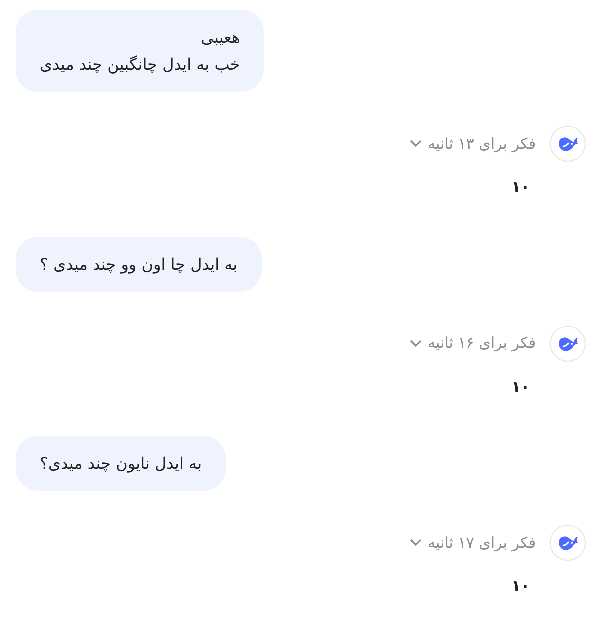  What do you see at coordinates (121, 463) in the screenshot?
I see `user-message-bubble: به ایدل نایون چند میدی؟` at bounding box center [121, 463].